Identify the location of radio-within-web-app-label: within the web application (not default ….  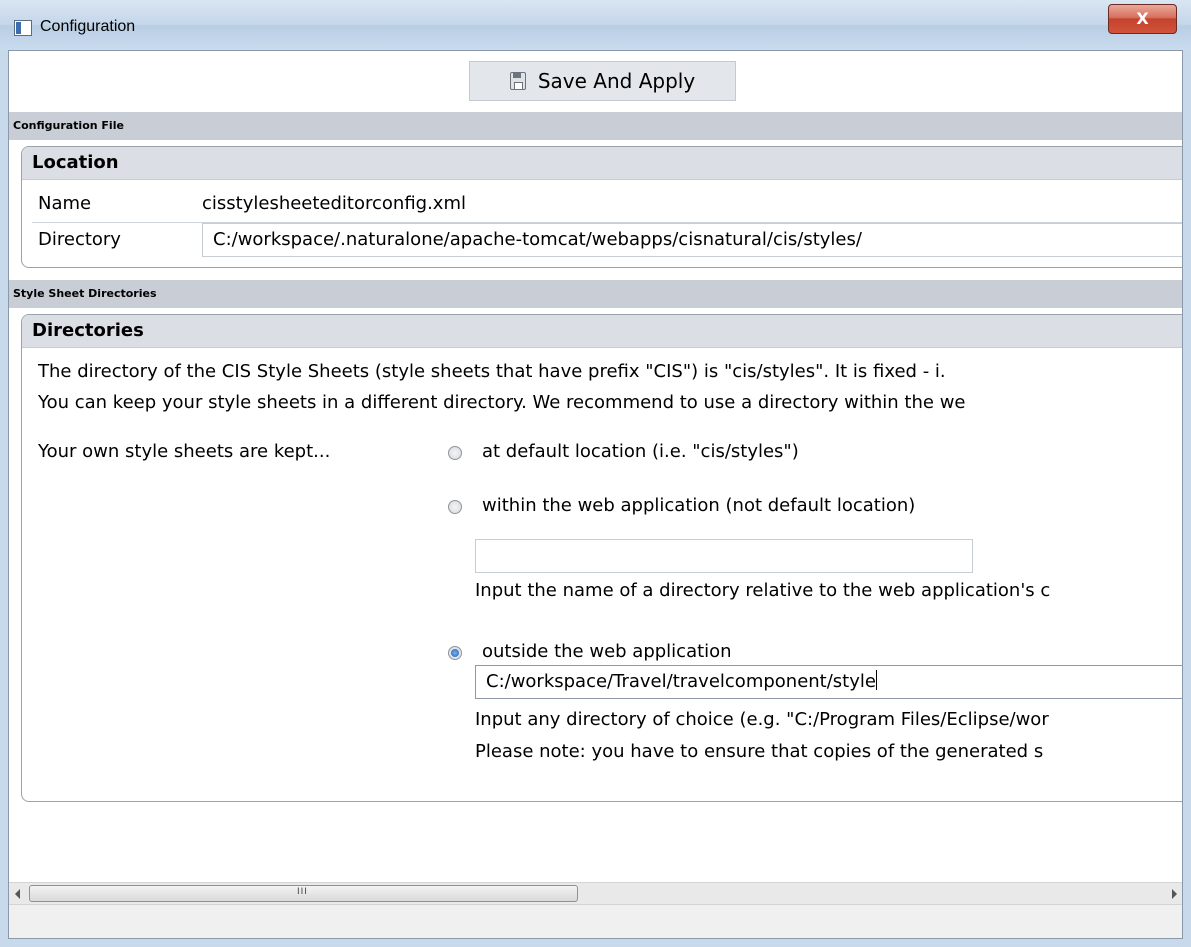
(698, 505).